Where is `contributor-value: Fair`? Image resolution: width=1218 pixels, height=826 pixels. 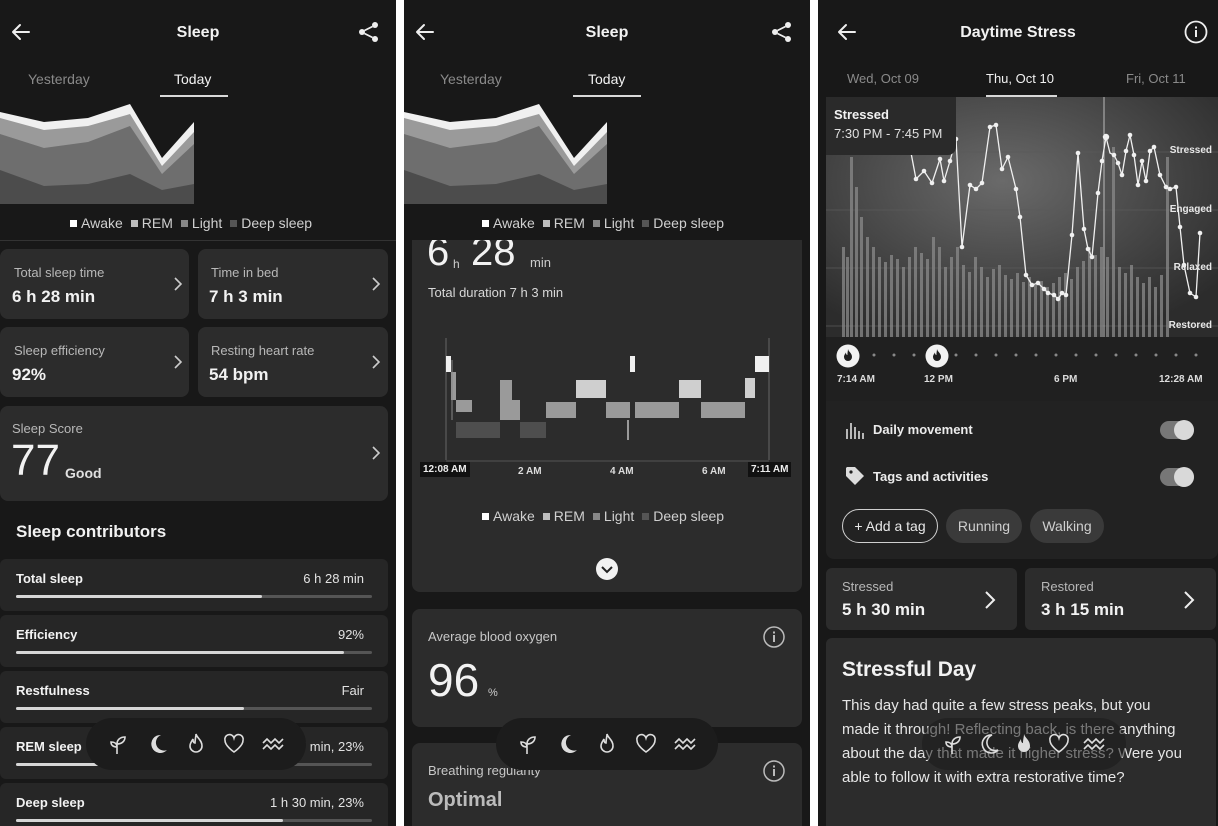 contributor-value: Fair is located at coordinates (352, 690).